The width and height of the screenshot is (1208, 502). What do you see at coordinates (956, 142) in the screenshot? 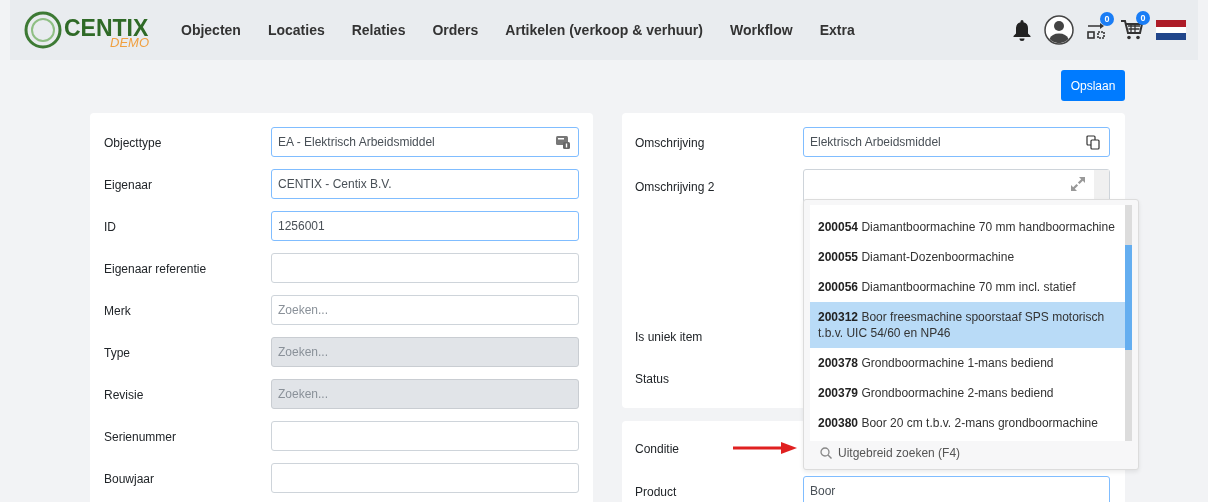
I see `text-field: Elektrisch Arbeidsmiddel` at bounding box center [956, 142].